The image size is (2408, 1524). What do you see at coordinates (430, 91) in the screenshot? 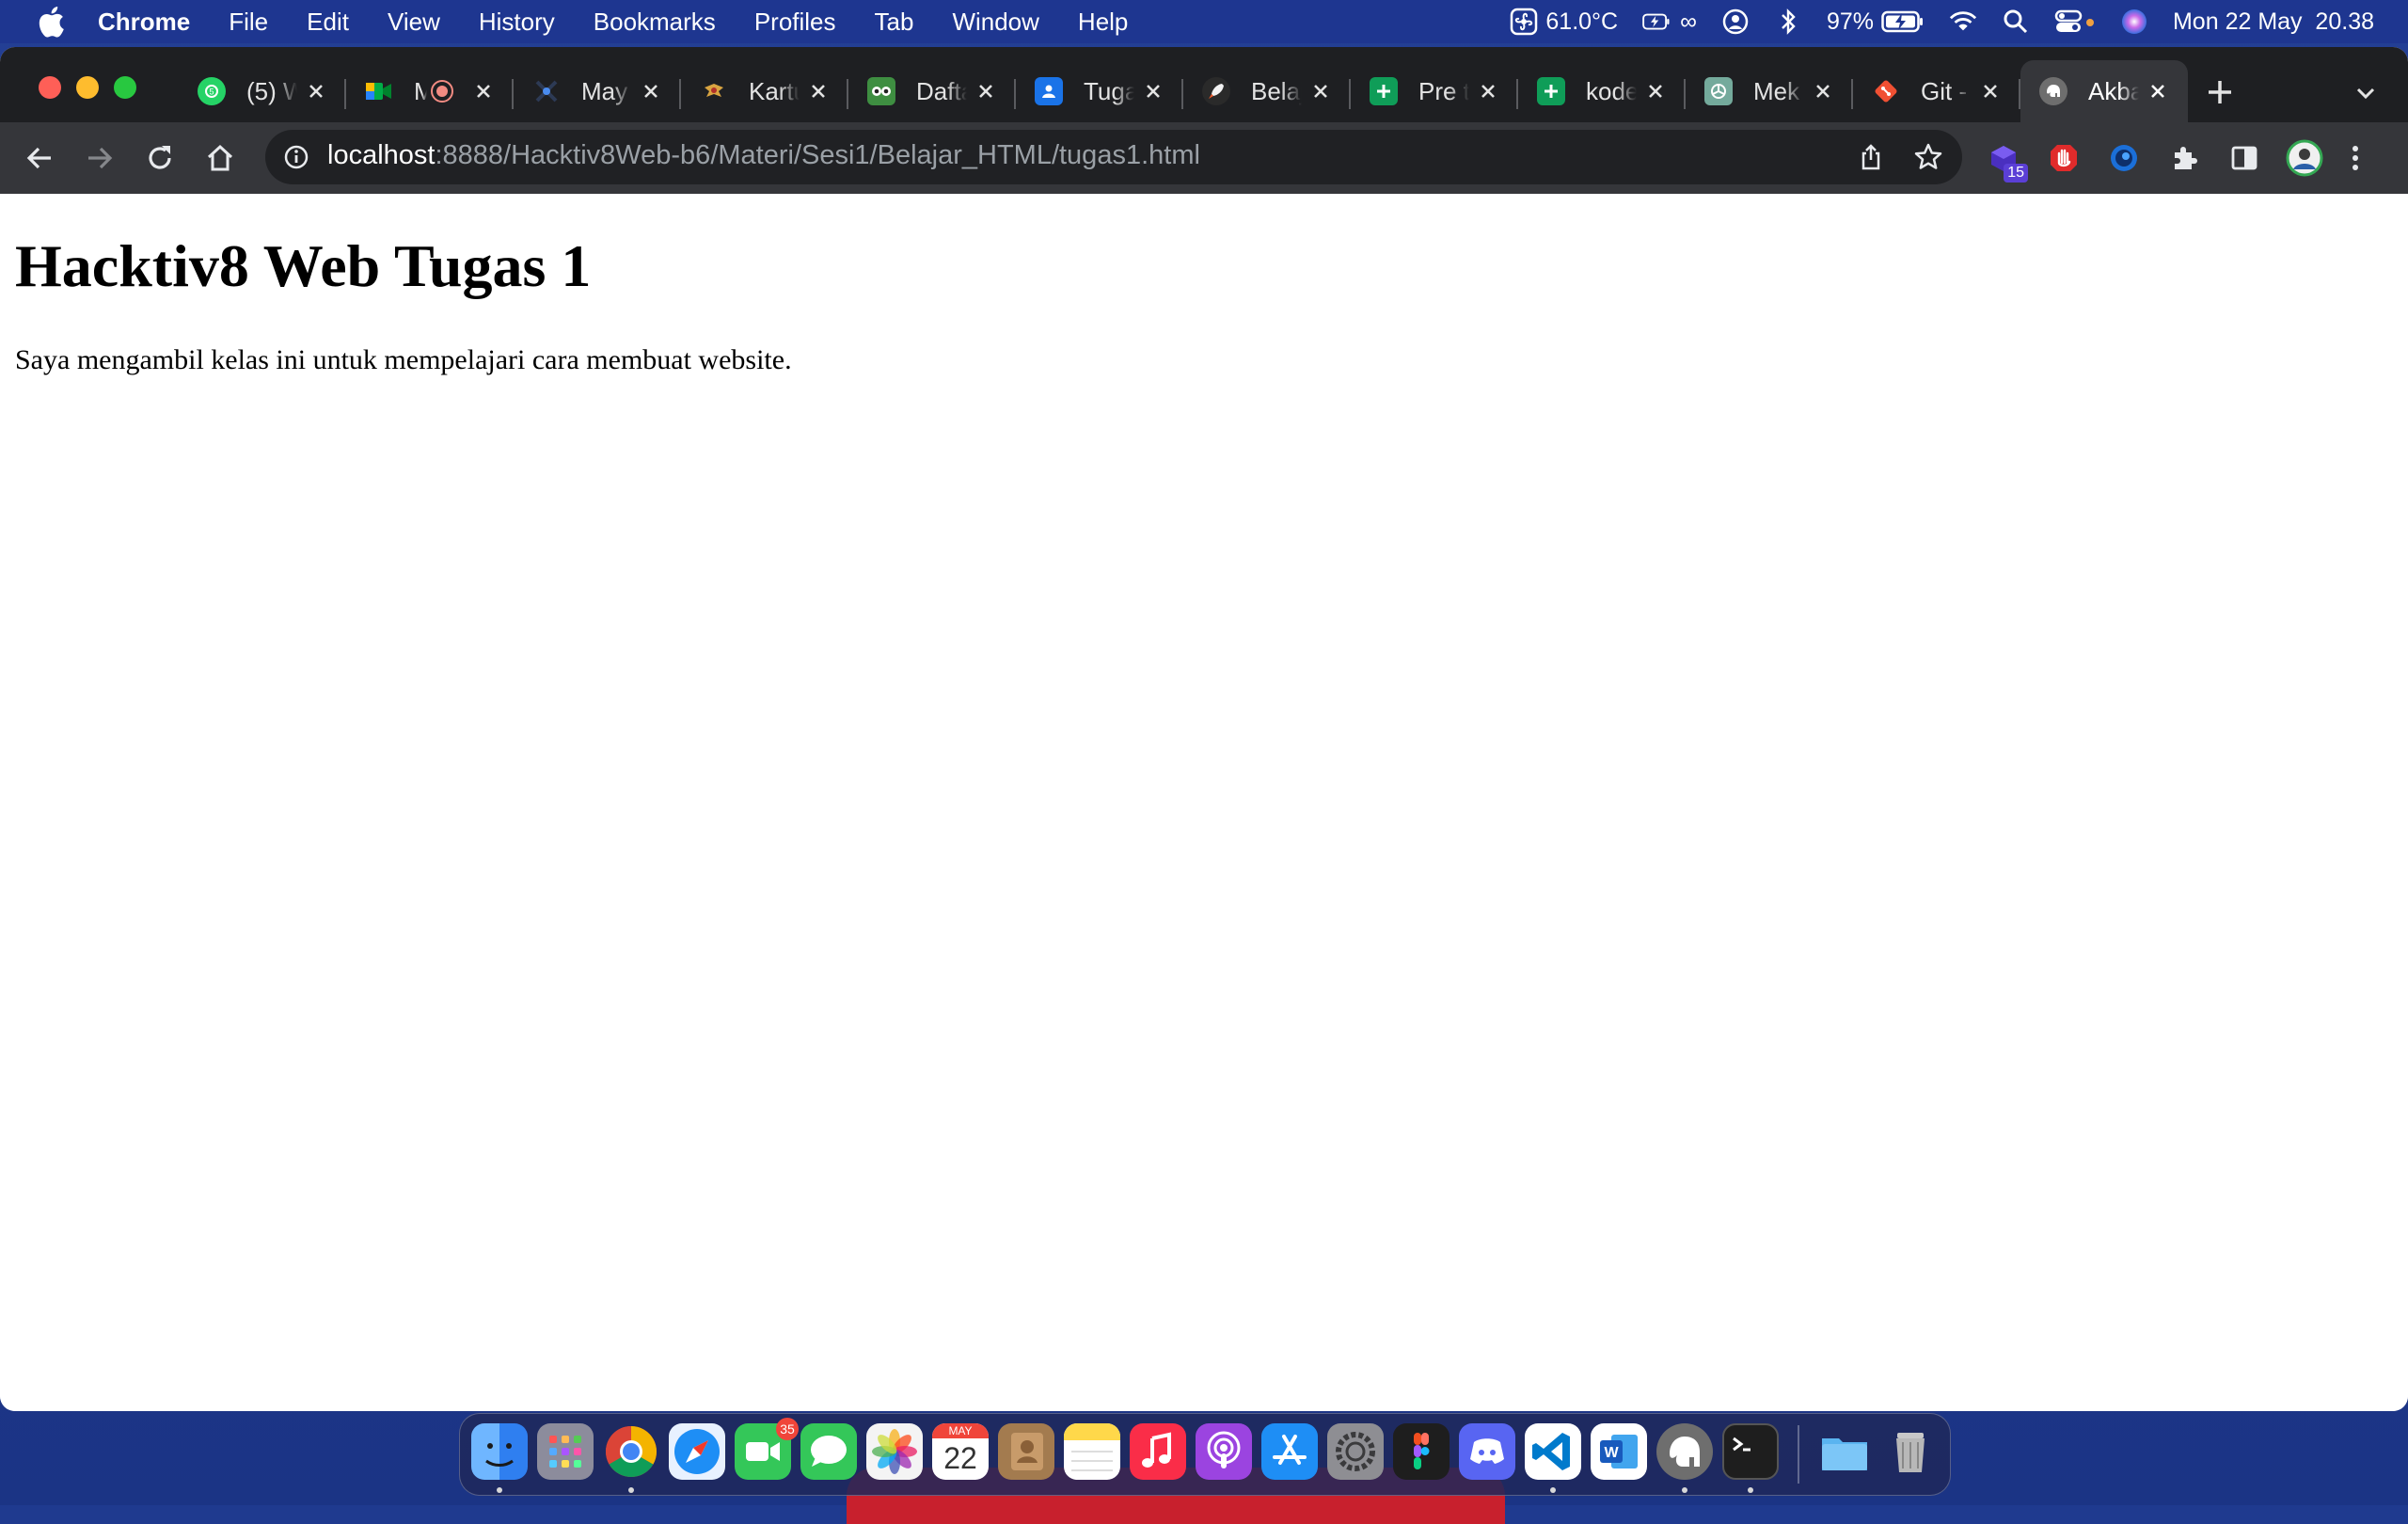
I see `tab-google-meet: M` at bounding box center [430, 91].